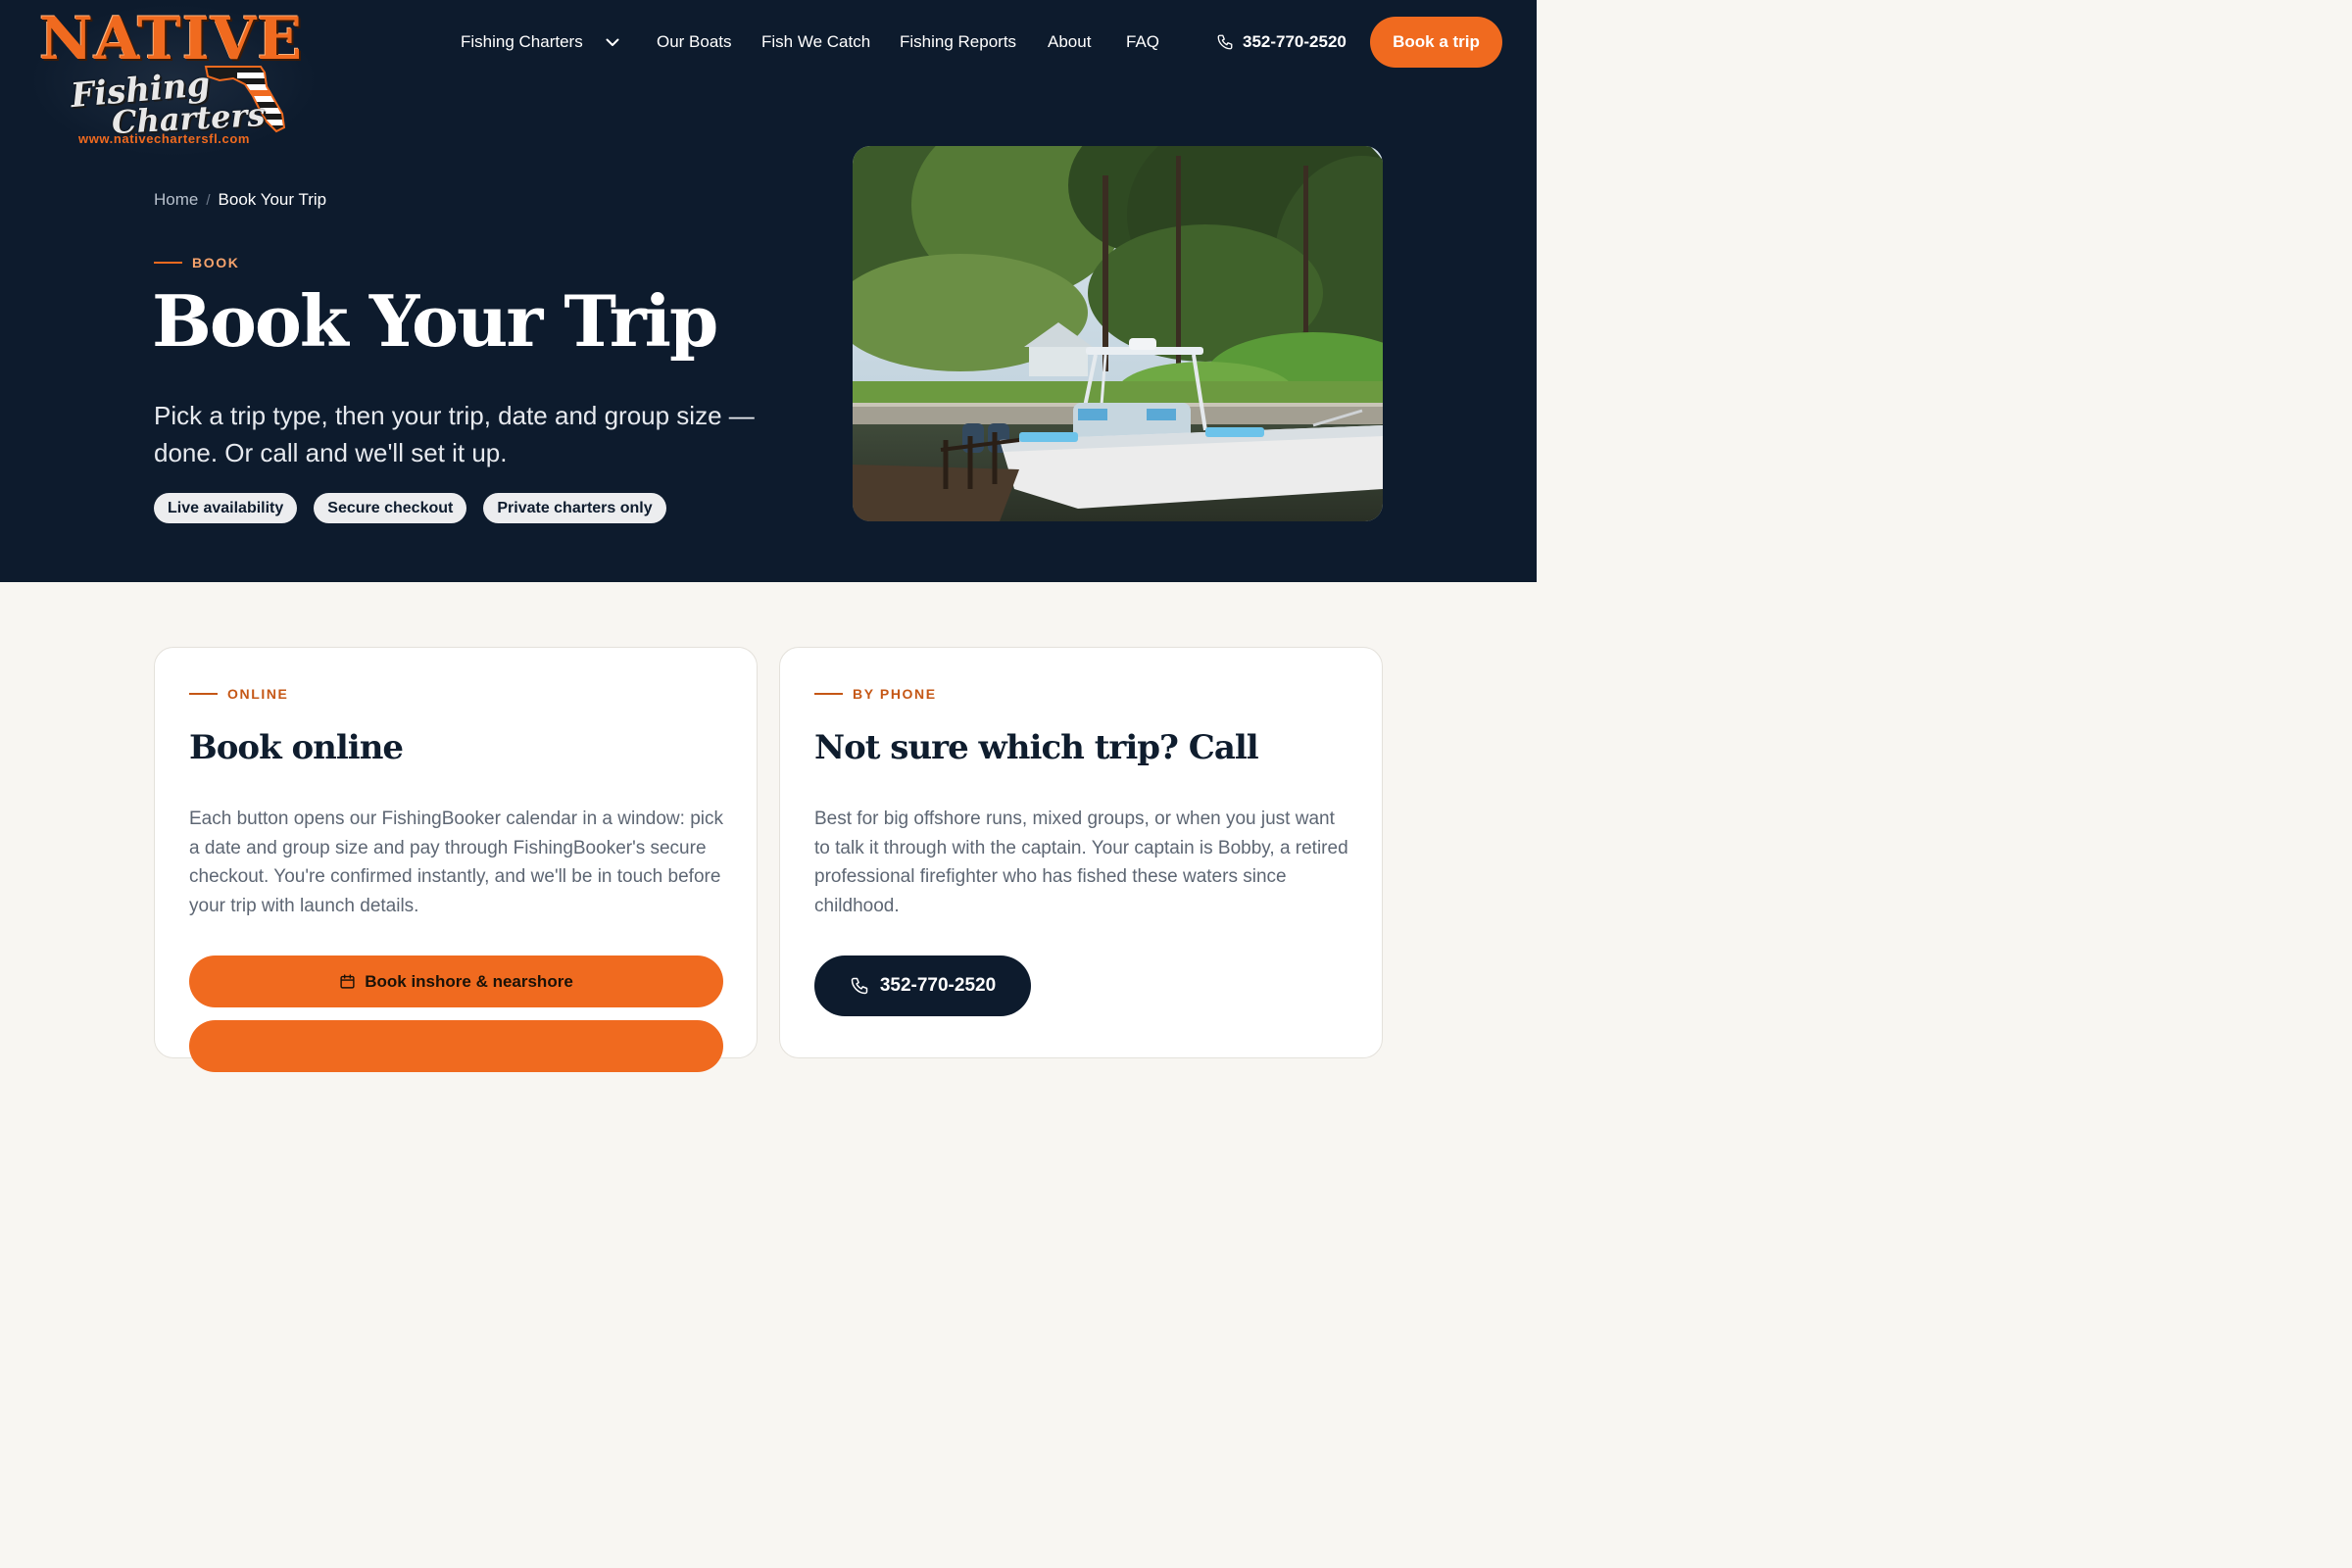 This screenshot has height=1568, width=2352. Describe the element at coordinates (1036, 747) in the screenshot. I see `call-title: Not sure which trip? Call` at that location.